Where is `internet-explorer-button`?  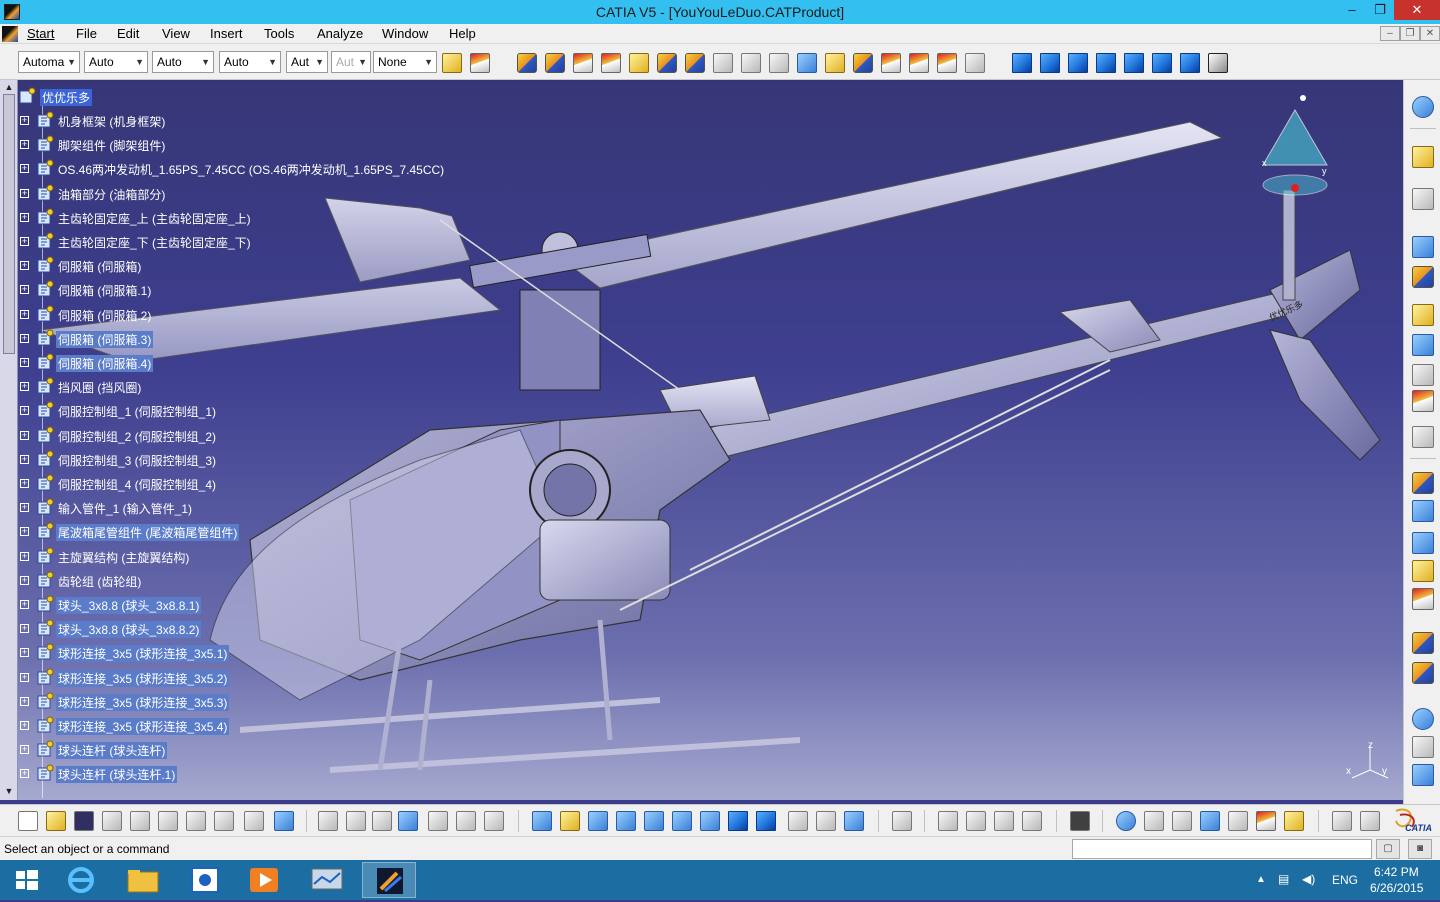 internet-explorer-button is located at coordinates (81, 880).